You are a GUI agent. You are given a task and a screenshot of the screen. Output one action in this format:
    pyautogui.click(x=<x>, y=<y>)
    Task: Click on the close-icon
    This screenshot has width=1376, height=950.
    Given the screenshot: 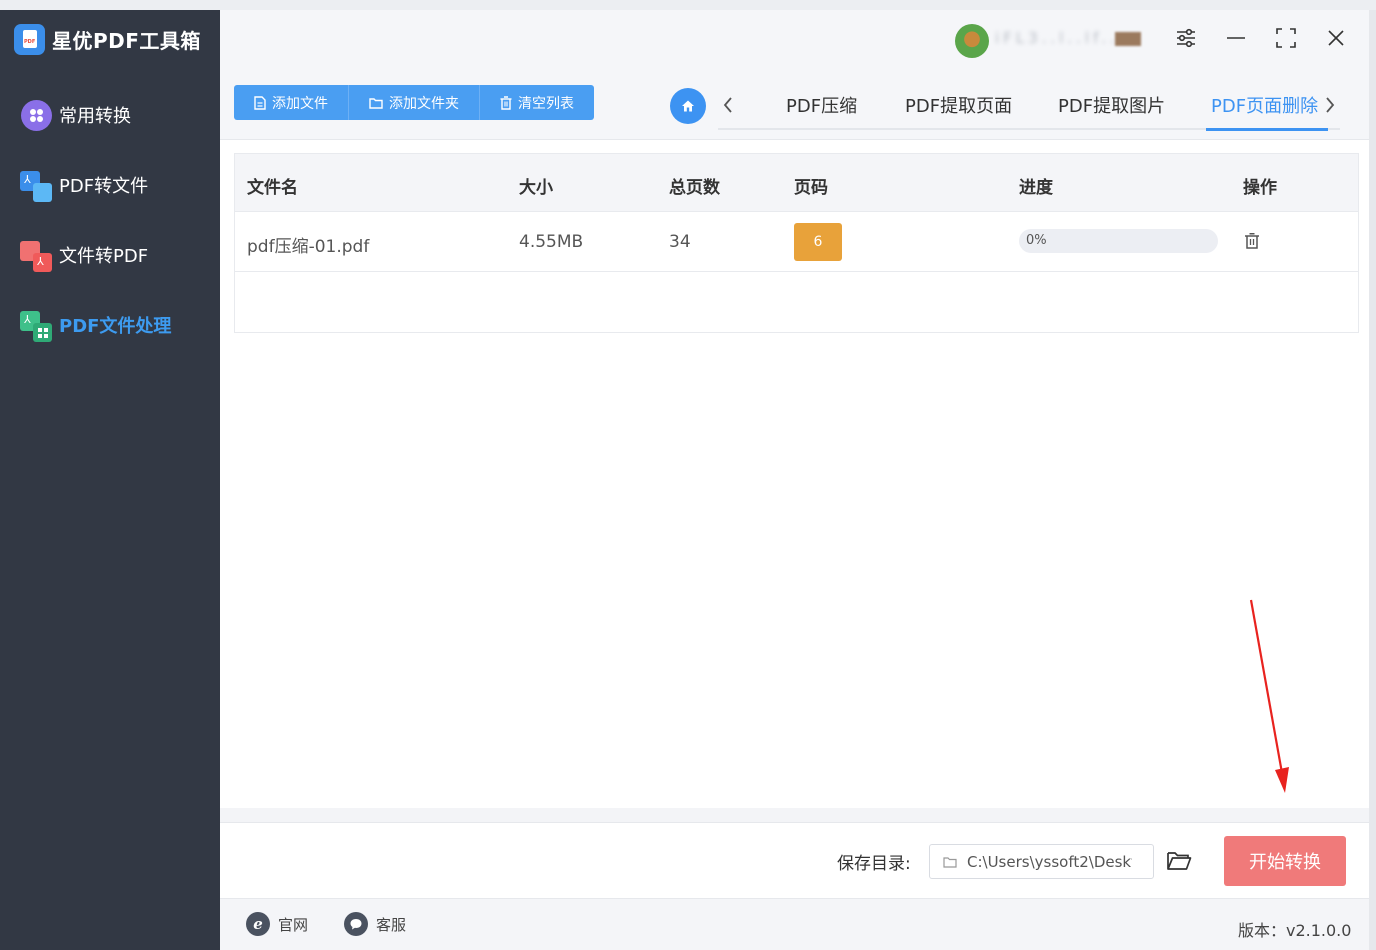 What is the action you would take?
    pyautogui.click(x=1336, y=38)
    